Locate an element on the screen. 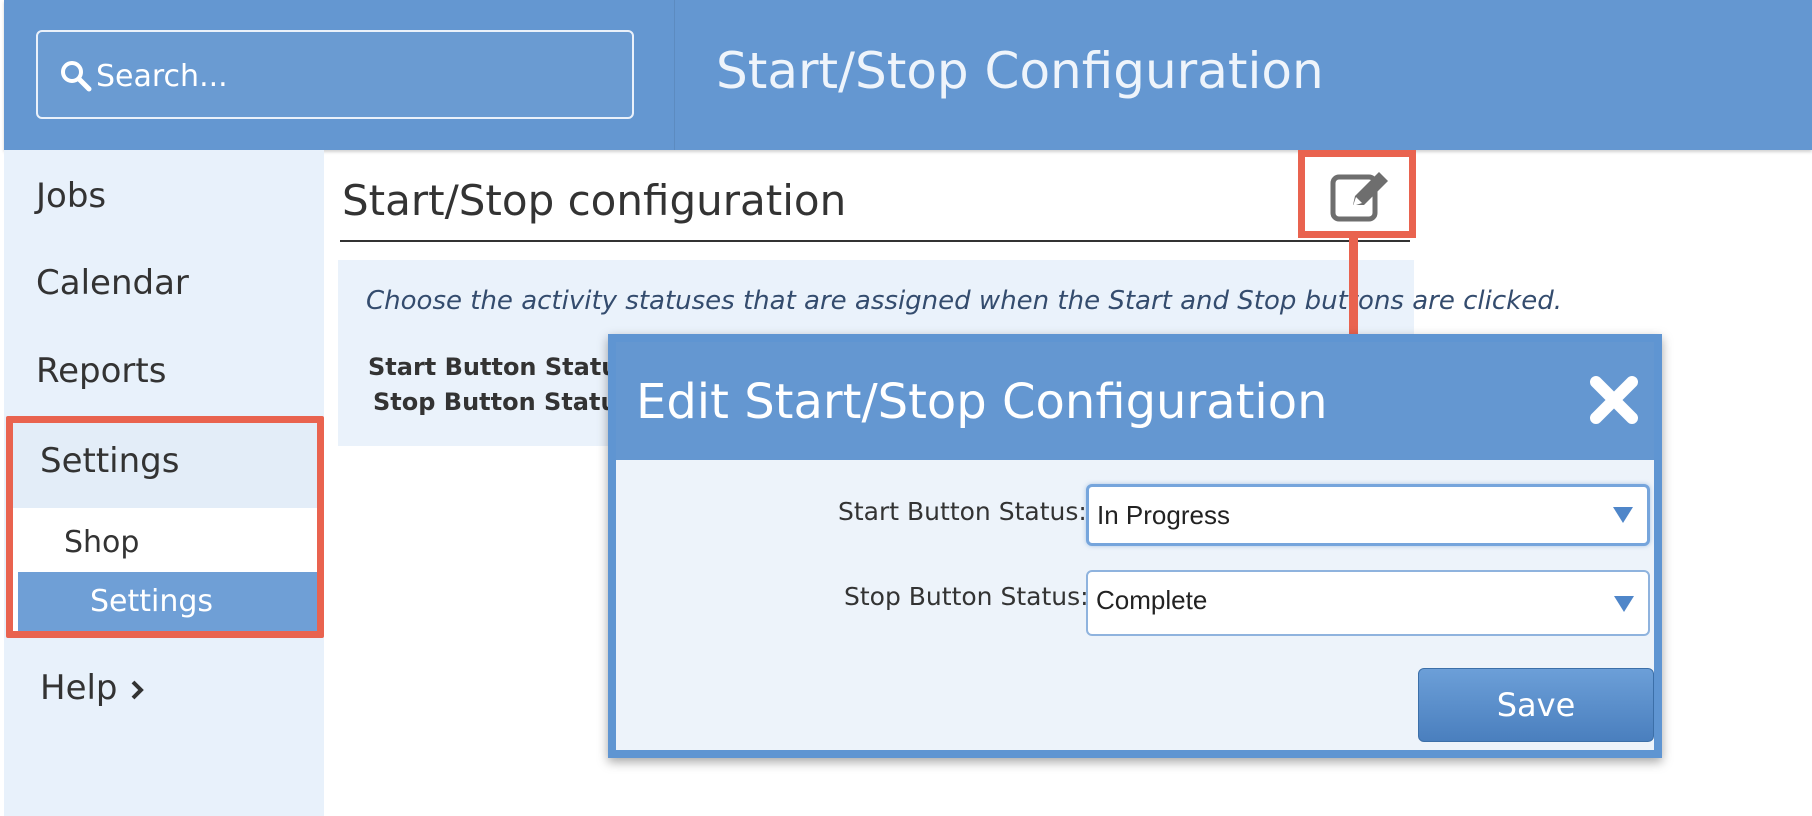 Image resolution: width=1812 pixels, height=816 pixels. stop-status-label: Stop Button Status: is located at coordinates (507, 402).